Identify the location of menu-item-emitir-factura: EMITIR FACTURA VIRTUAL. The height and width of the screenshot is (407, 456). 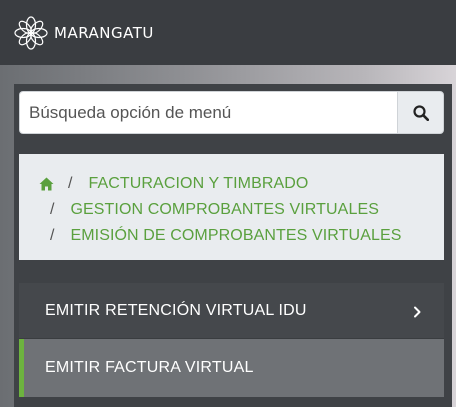
(231, 368).